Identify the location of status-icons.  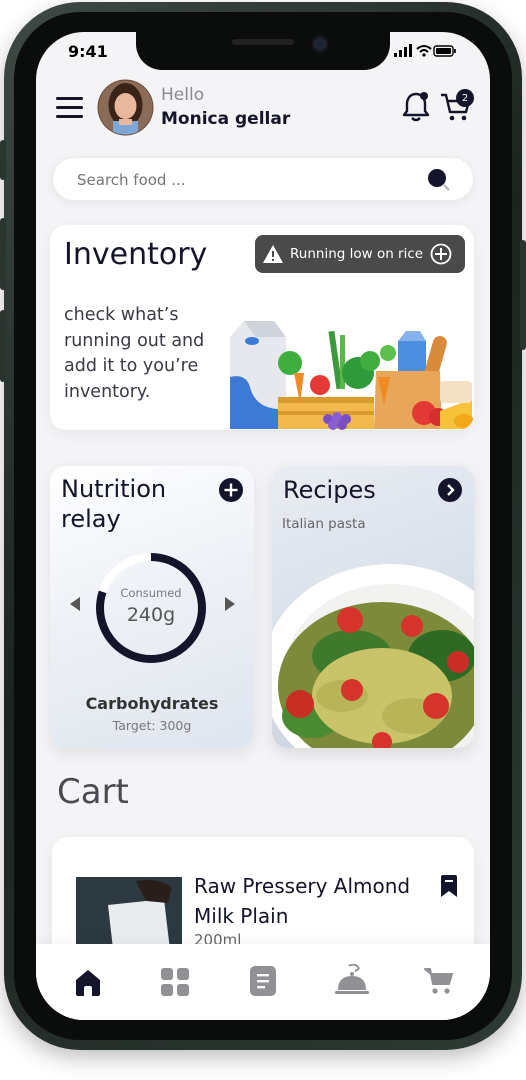
(425, 50).